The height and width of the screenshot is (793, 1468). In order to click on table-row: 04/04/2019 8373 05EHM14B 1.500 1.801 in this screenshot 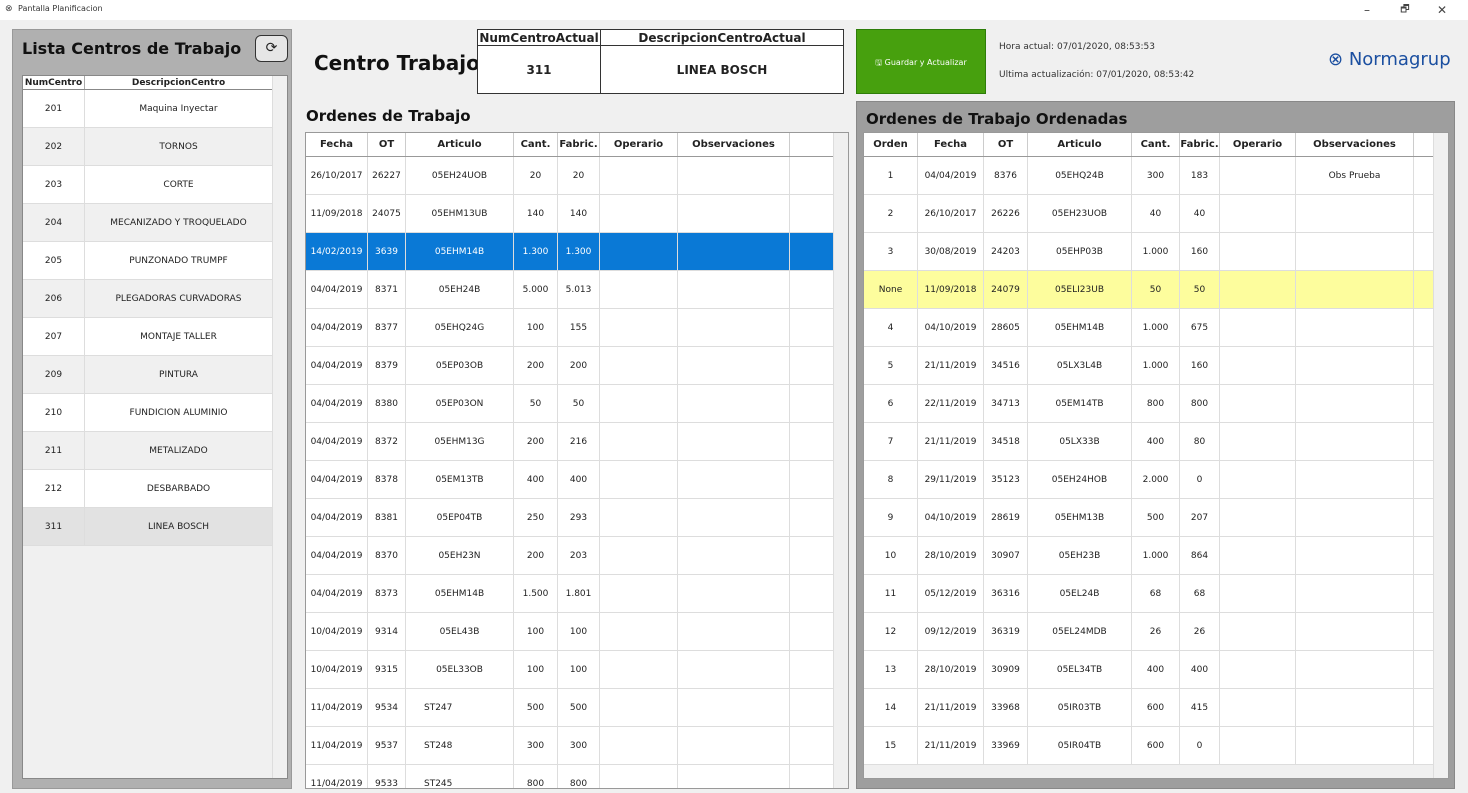, I will do `click(577, 594)`.